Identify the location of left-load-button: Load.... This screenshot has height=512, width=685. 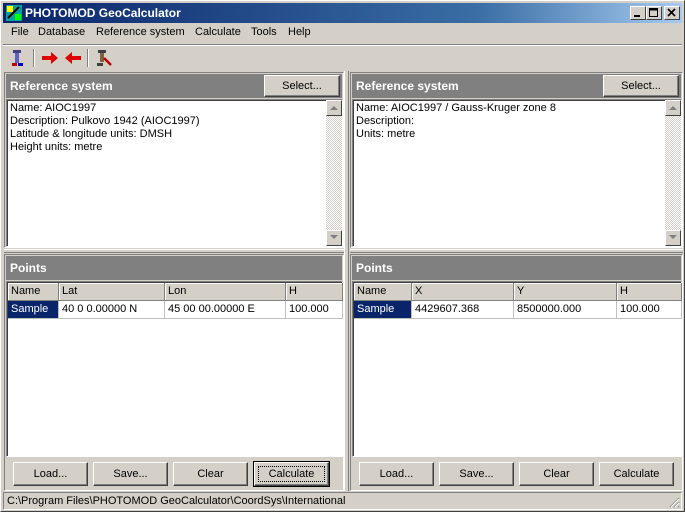
(50, 474).